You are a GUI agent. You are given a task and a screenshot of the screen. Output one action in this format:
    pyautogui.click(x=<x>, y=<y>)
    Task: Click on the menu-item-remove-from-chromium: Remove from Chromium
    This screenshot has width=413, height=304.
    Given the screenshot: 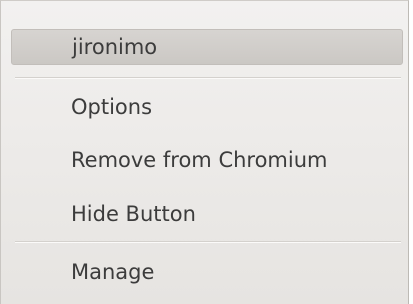 What is the action you would take?
    pyautogui.click(x=207, y=160)
    